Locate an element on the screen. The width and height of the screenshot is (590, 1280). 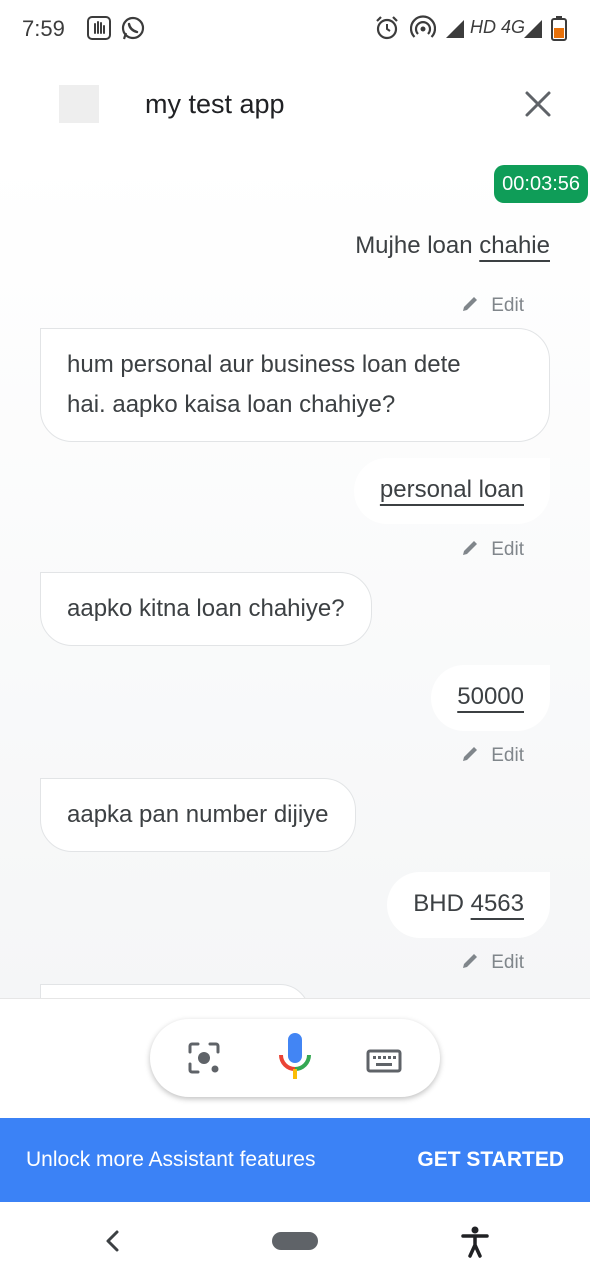
user-message: Mujhe loan chahie is located at coordinates (452, 246).